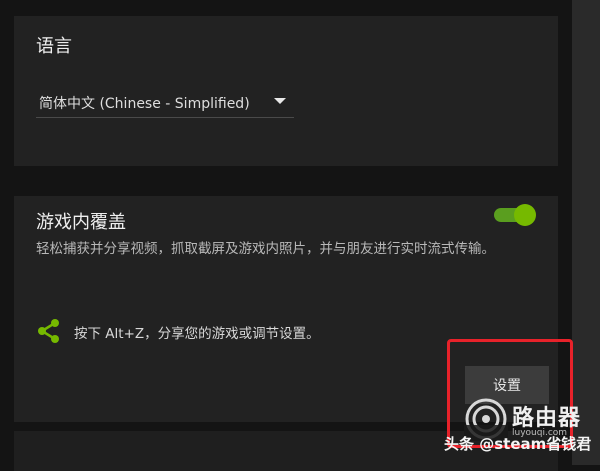 The width and height of the screenshot is (600, 471). I want to click on language-select: 简体中文 (Chinese - Simplified), so click(165, 102).